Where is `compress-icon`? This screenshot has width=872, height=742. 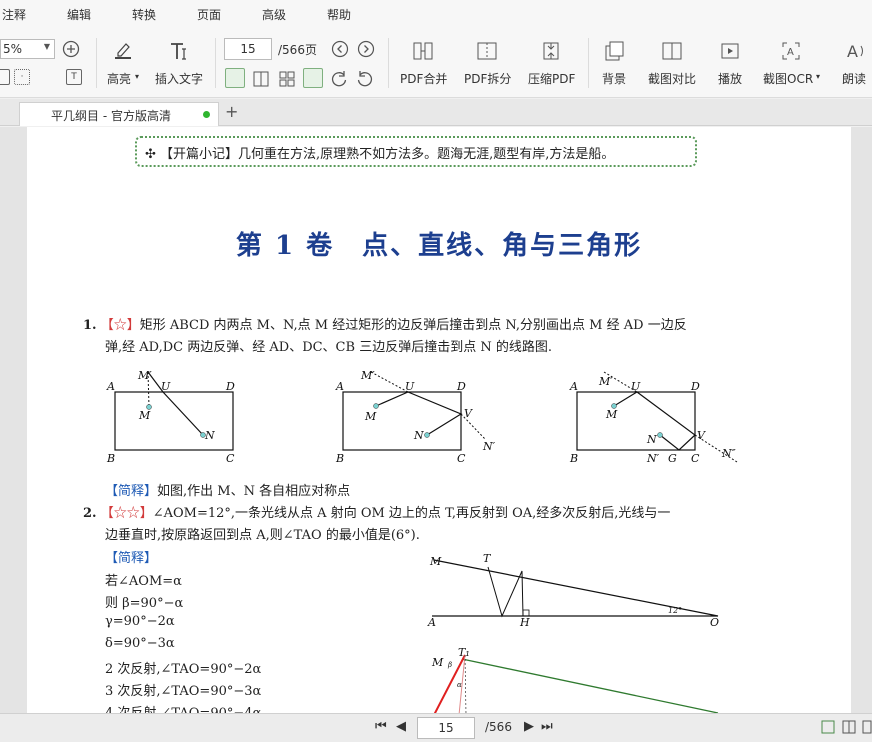 compress-icon is located at coordinates (551, 51).